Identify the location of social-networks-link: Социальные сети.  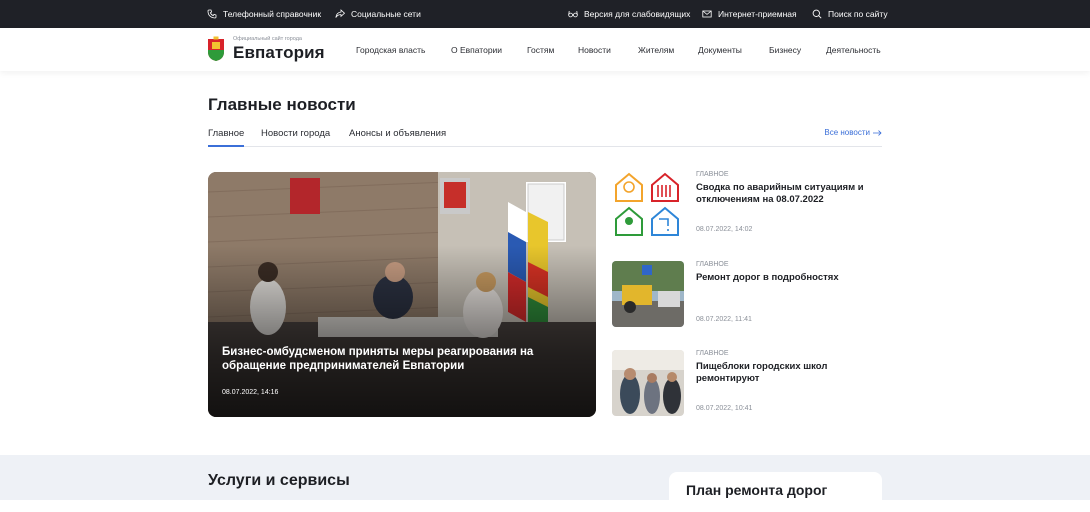
(378, 14).